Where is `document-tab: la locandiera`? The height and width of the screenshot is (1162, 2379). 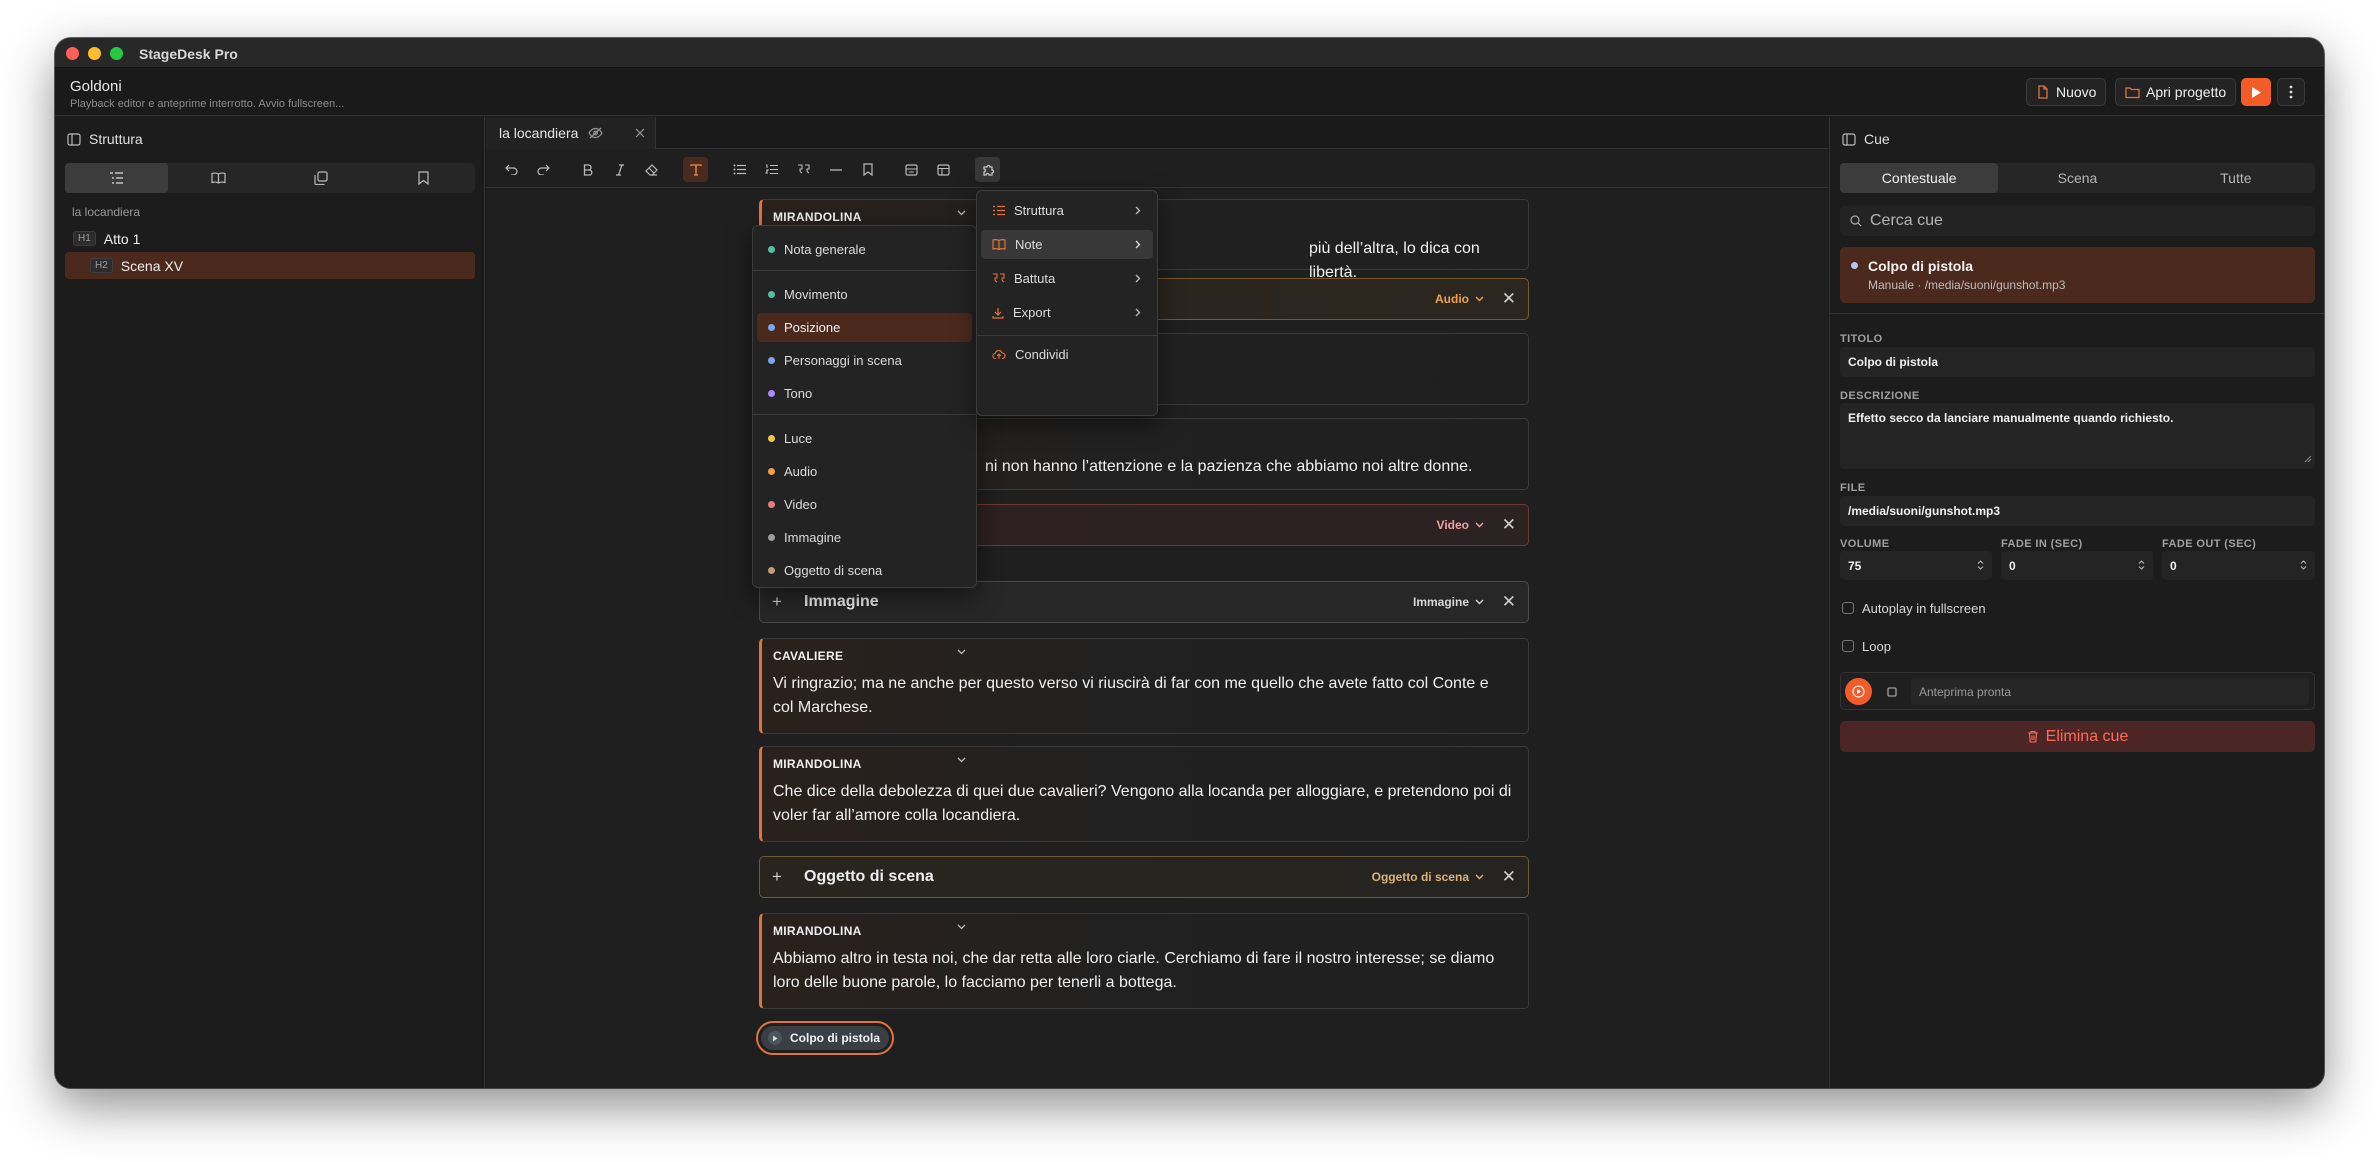
document-tab: la locandiera is located at coordinates (571, 133).